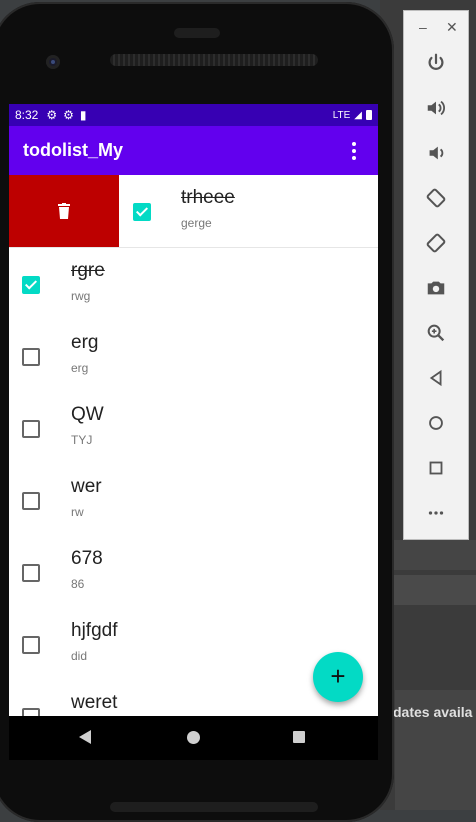  What do you see at coordinates (436, 468) in the screenshot?
I see `overview-icon` at bounding box center [436, 468].